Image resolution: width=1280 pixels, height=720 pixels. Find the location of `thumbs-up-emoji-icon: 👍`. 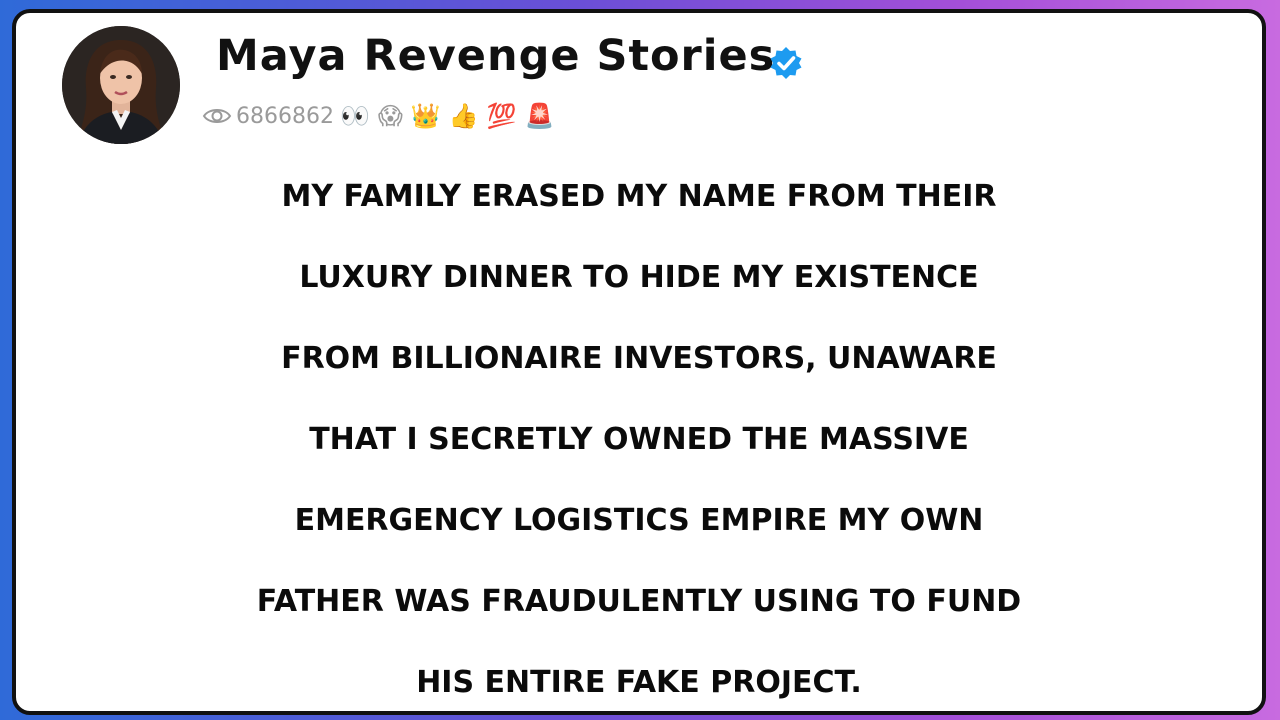

thumbs-up-emoji-icon: 👍 is located at coordinates (463, 116).